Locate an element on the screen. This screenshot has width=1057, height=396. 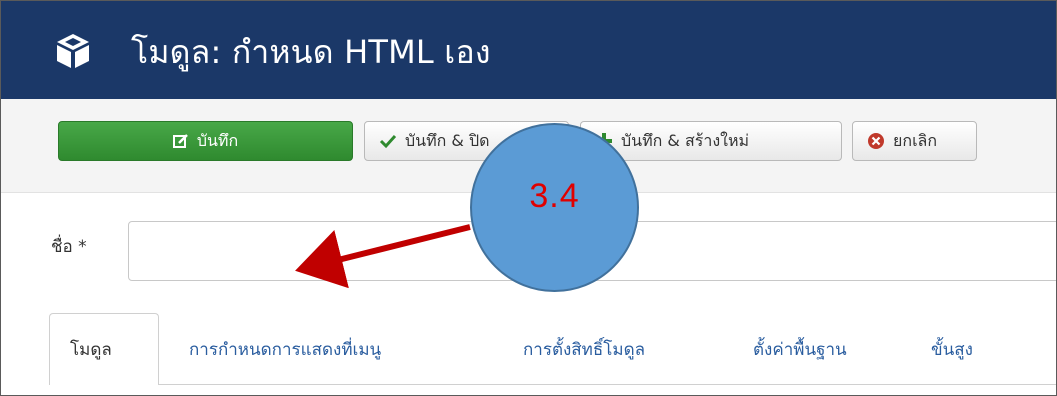
name-field-label: ชื่อ * is located at coordinates (69, 247).